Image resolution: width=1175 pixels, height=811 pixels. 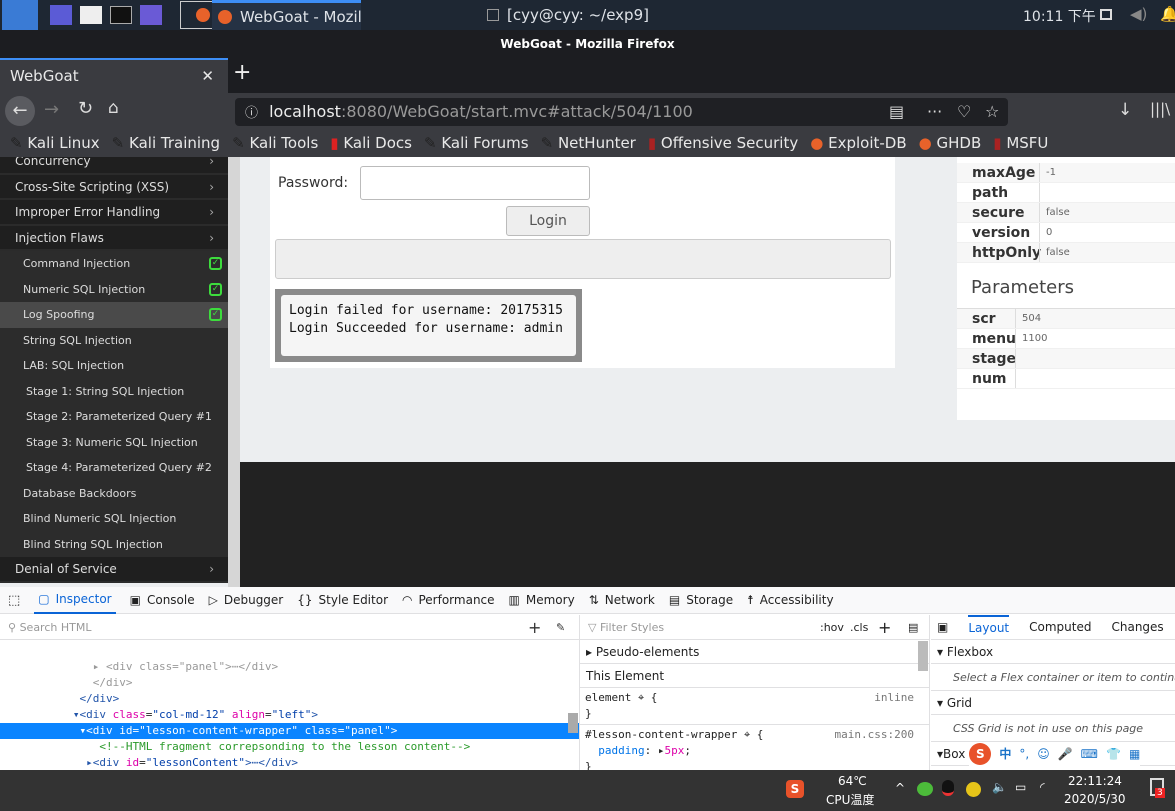 I want to click on reload-button: ↻, so click(x=85, y=108).